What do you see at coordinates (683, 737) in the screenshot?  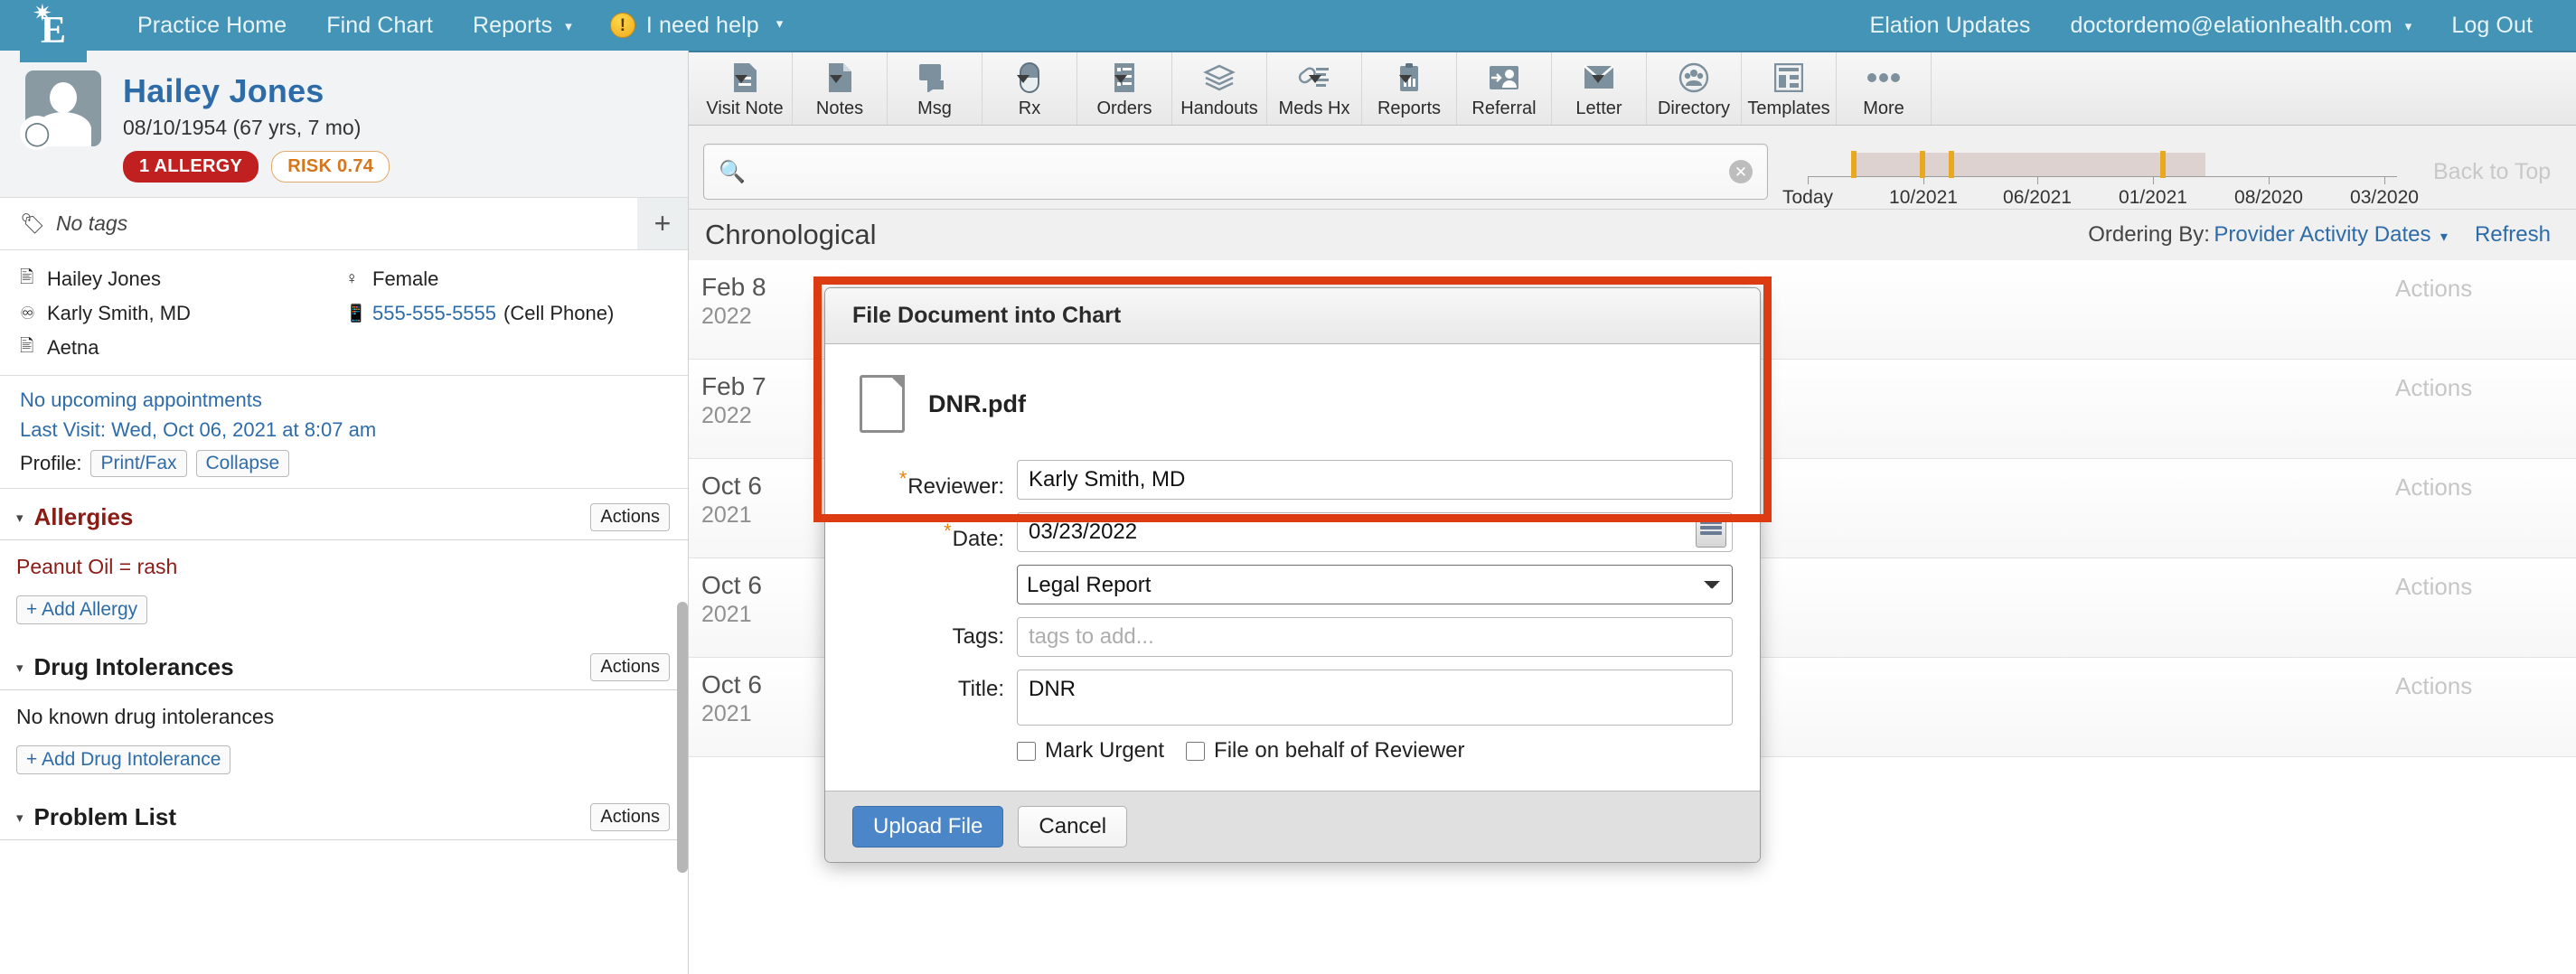 I see `sidebar-scrollbar` at bounding box center [683, 737].